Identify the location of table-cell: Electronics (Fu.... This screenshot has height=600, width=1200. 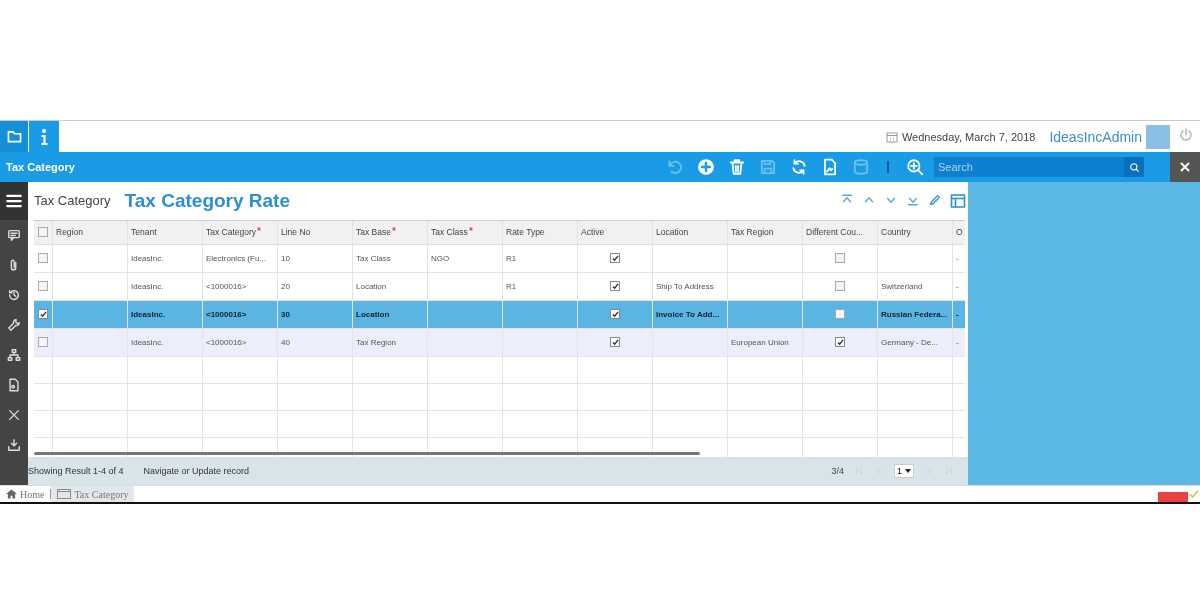
(236, 258).